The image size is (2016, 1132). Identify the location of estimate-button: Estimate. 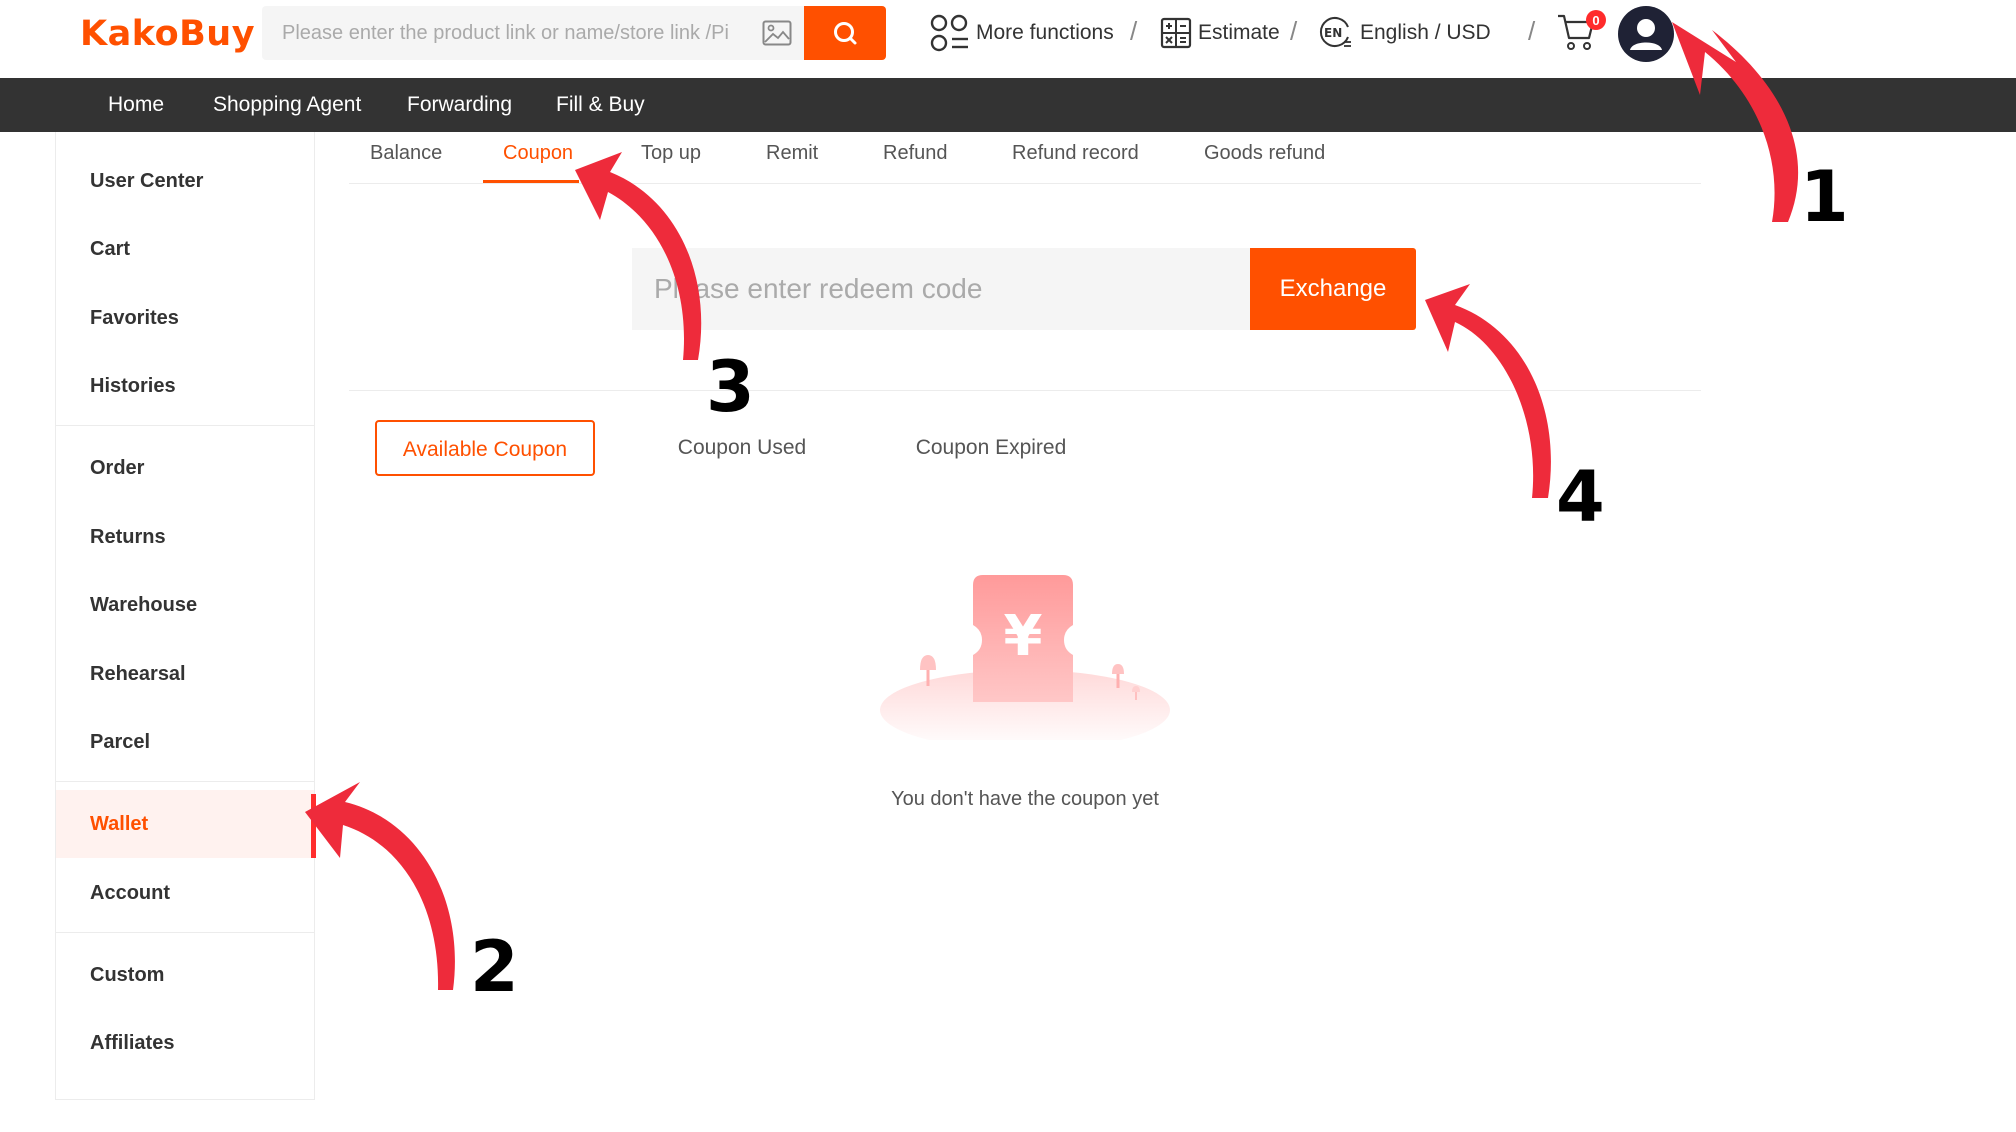
(1220, 33).